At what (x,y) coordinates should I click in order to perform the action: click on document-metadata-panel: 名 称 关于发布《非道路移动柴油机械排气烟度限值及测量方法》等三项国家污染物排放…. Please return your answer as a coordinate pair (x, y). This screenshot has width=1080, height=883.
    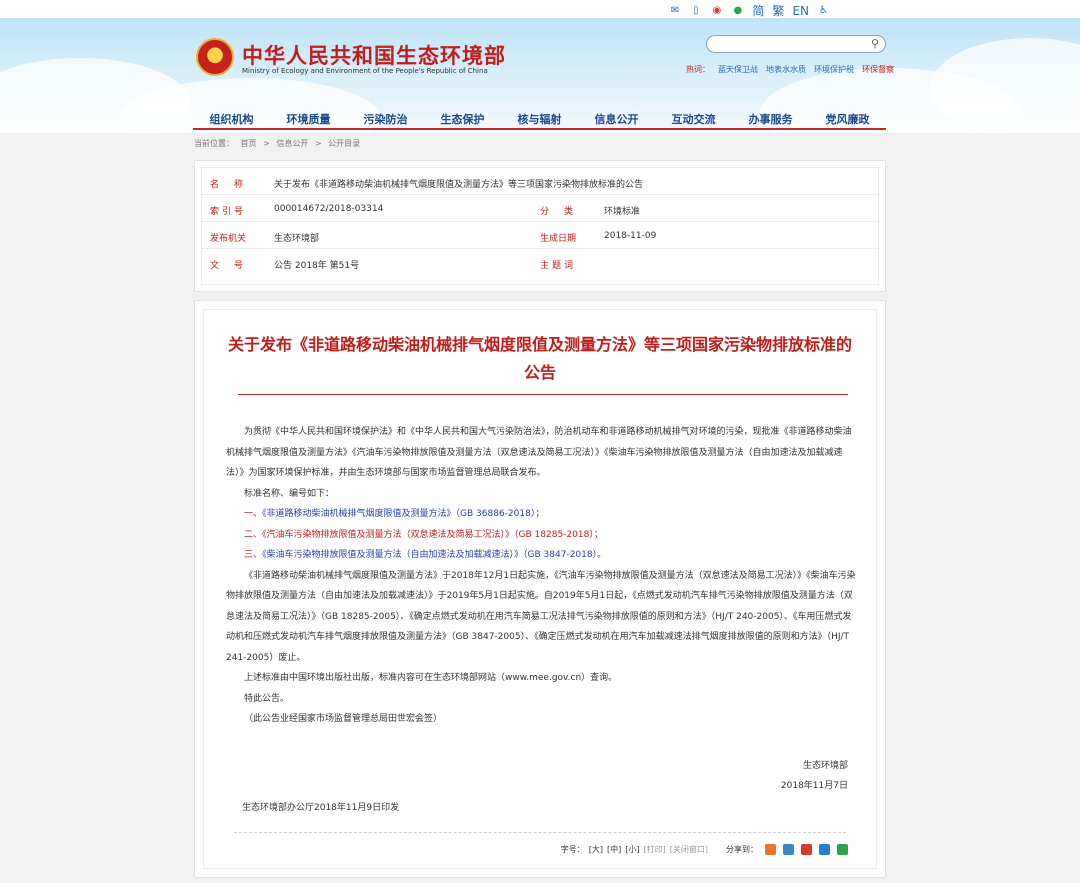
    Looking at the image, I should click on (540, 226).